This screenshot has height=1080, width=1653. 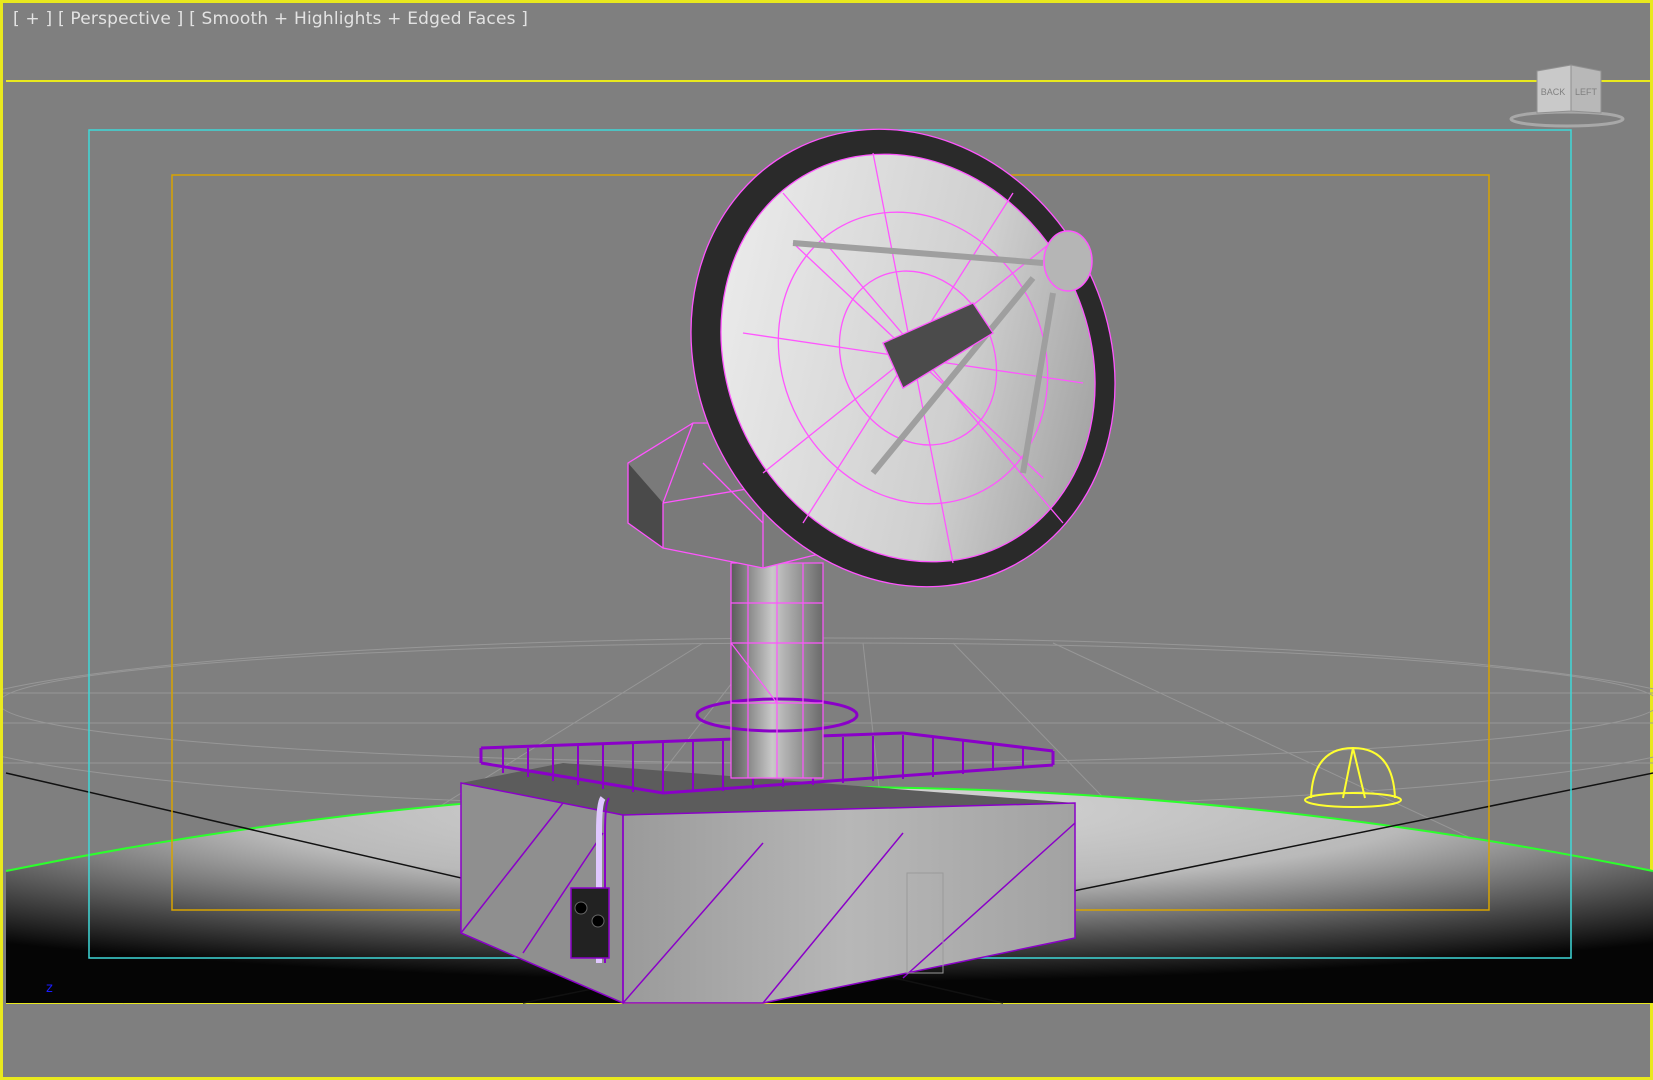 What do you see at coordinates (121, 19) in the screenshot?
I see `view-type-button: [ Perspective ]` at bounding box center [121, 19].